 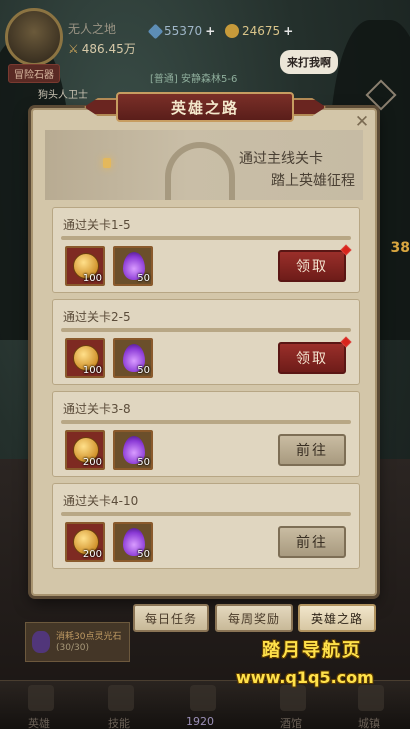 I want to click on stone-arch-icon, so click(x=200, y=171).